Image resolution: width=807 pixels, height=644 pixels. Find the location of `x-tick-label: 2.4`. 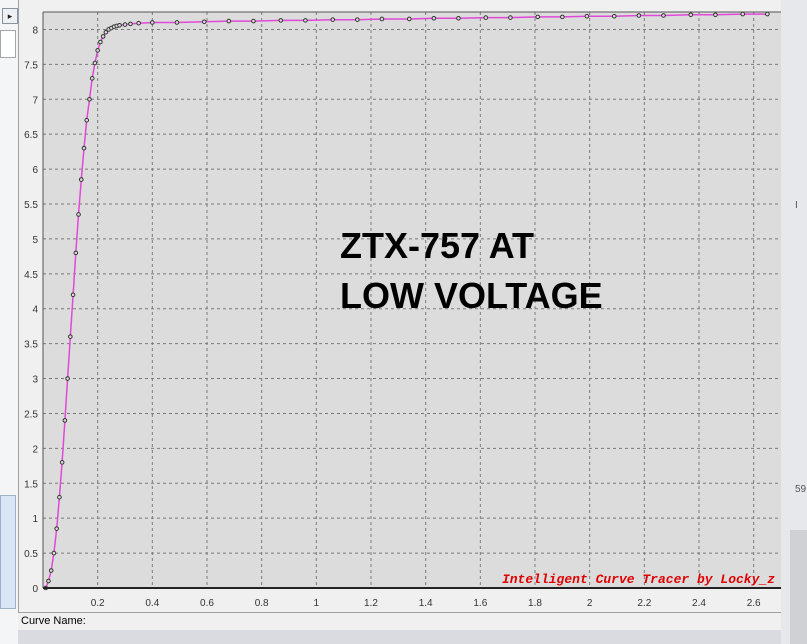

x-tick-label: 2.4 is located at coordinates (699, 603).